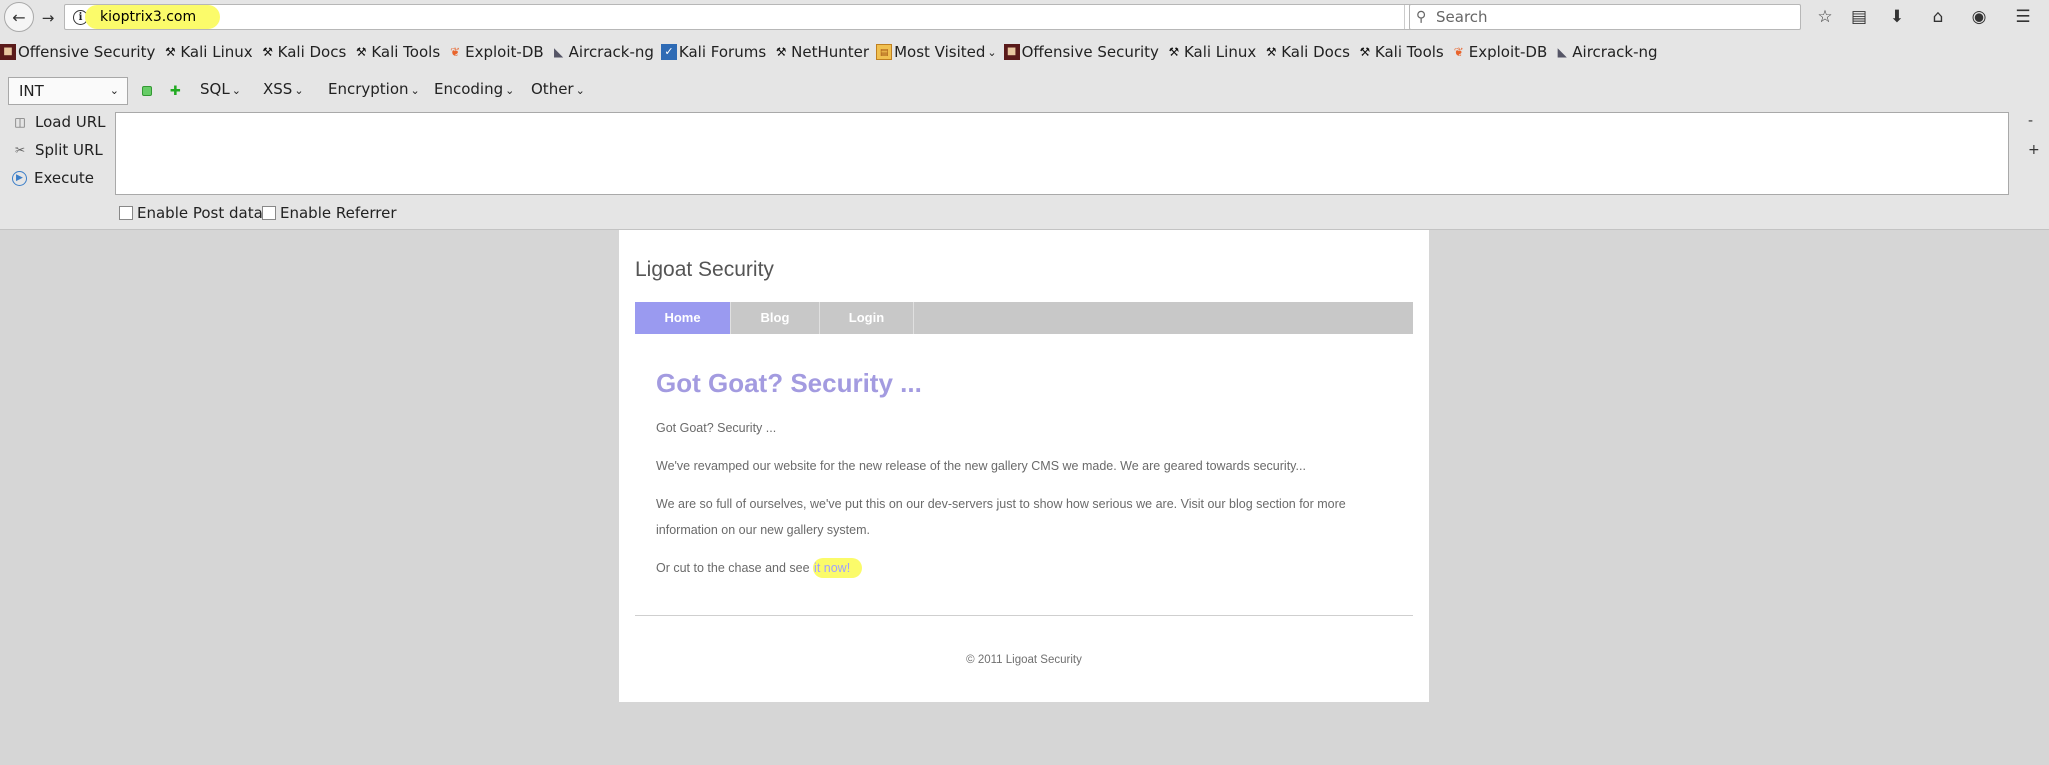 The image size is (2049, 765). Describe the element at coordinates (153, 17) in the screenshot. I see `url-text: kioptrix3.com` at that location.